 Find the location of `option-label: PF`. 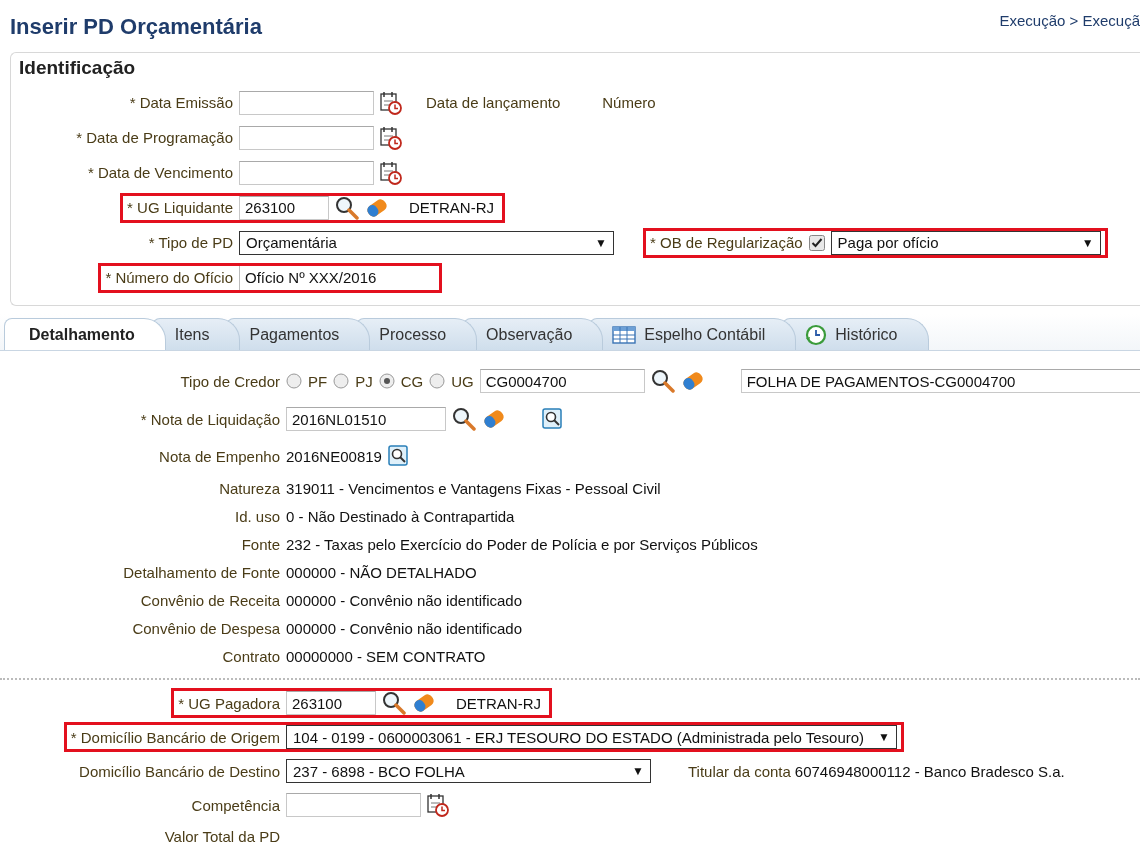

option-label: PF is located at coordinates (318, 381).